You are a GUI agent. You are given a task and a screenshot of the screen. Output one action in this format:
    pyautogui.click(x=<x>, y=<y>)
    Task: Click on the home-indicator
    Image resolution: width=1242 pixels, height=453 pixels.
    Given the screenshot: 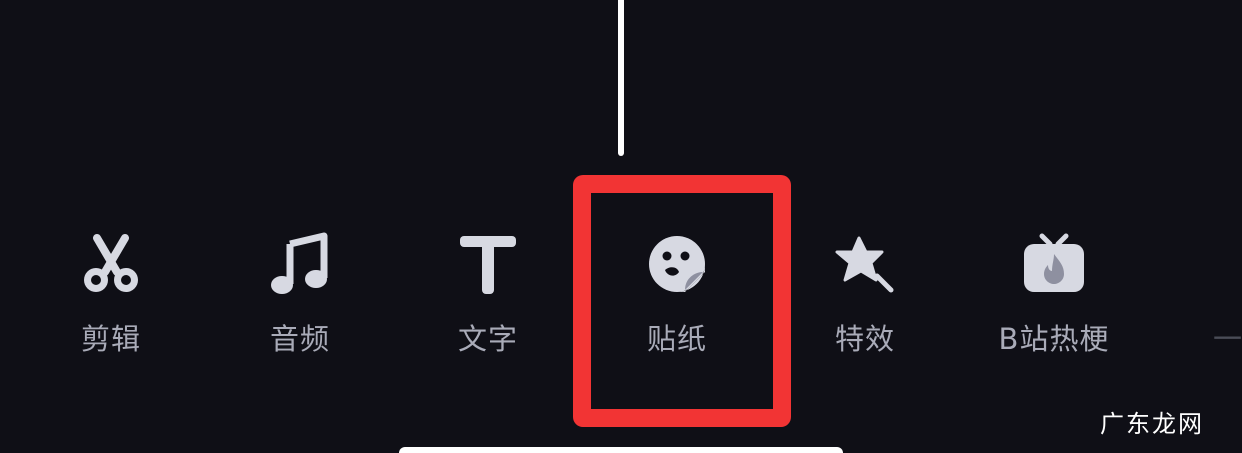 What is the action you would take?
    pyautogui.click(x=621, y=450)
    